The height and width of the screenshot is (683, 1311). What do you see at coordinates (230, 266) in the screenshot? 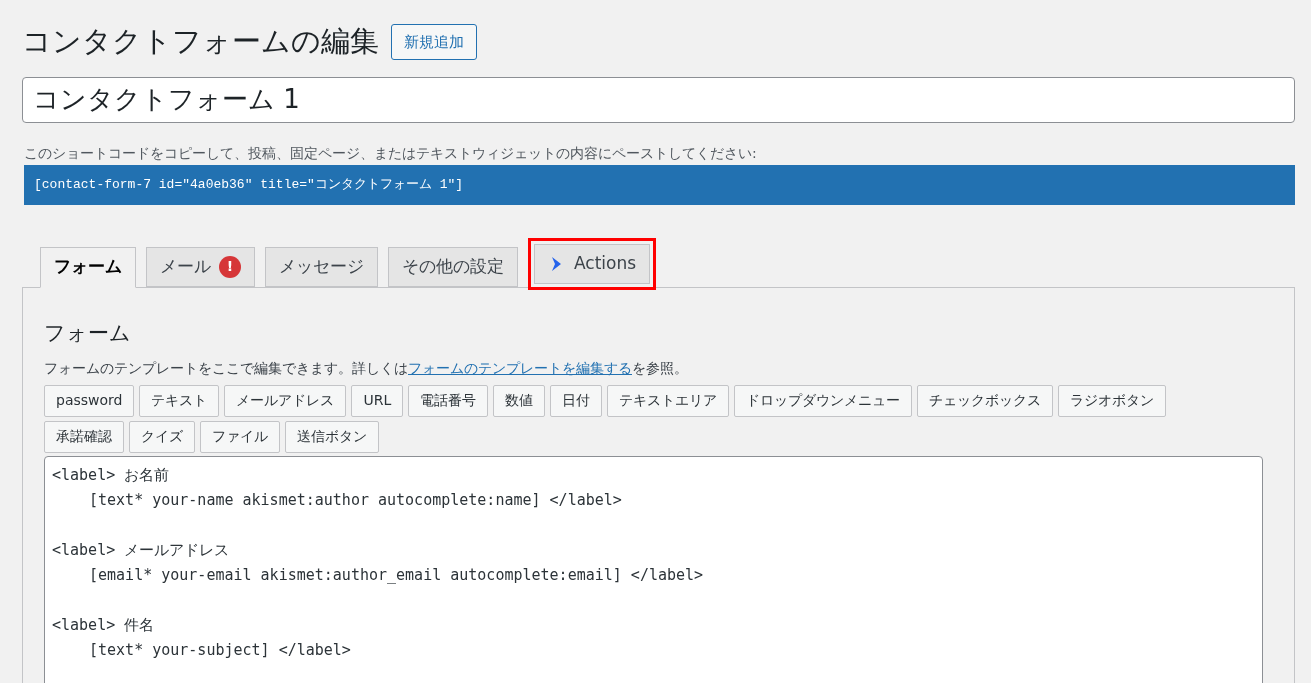
I see `alert-badge: !` at bounding box center [230, 266].